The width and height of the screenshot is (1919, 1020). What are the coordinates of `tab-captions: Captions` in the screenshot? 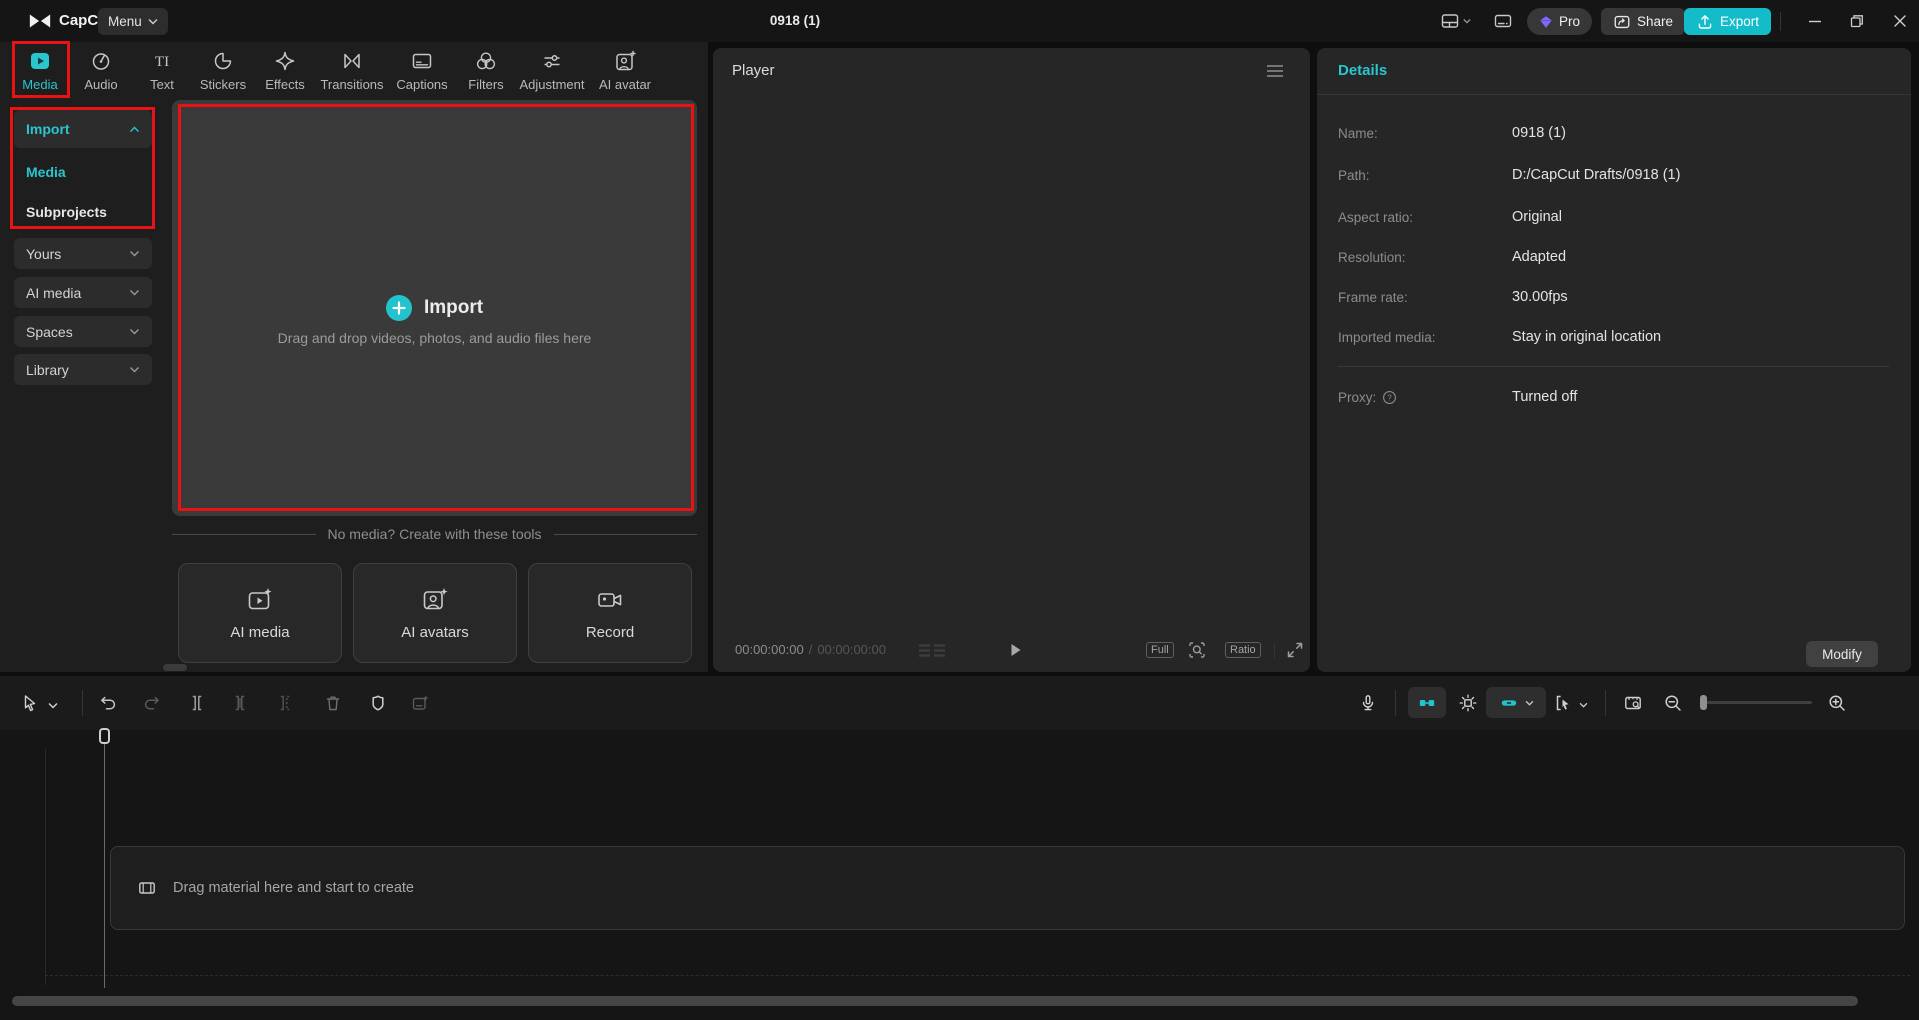 It's located at (422, 71).